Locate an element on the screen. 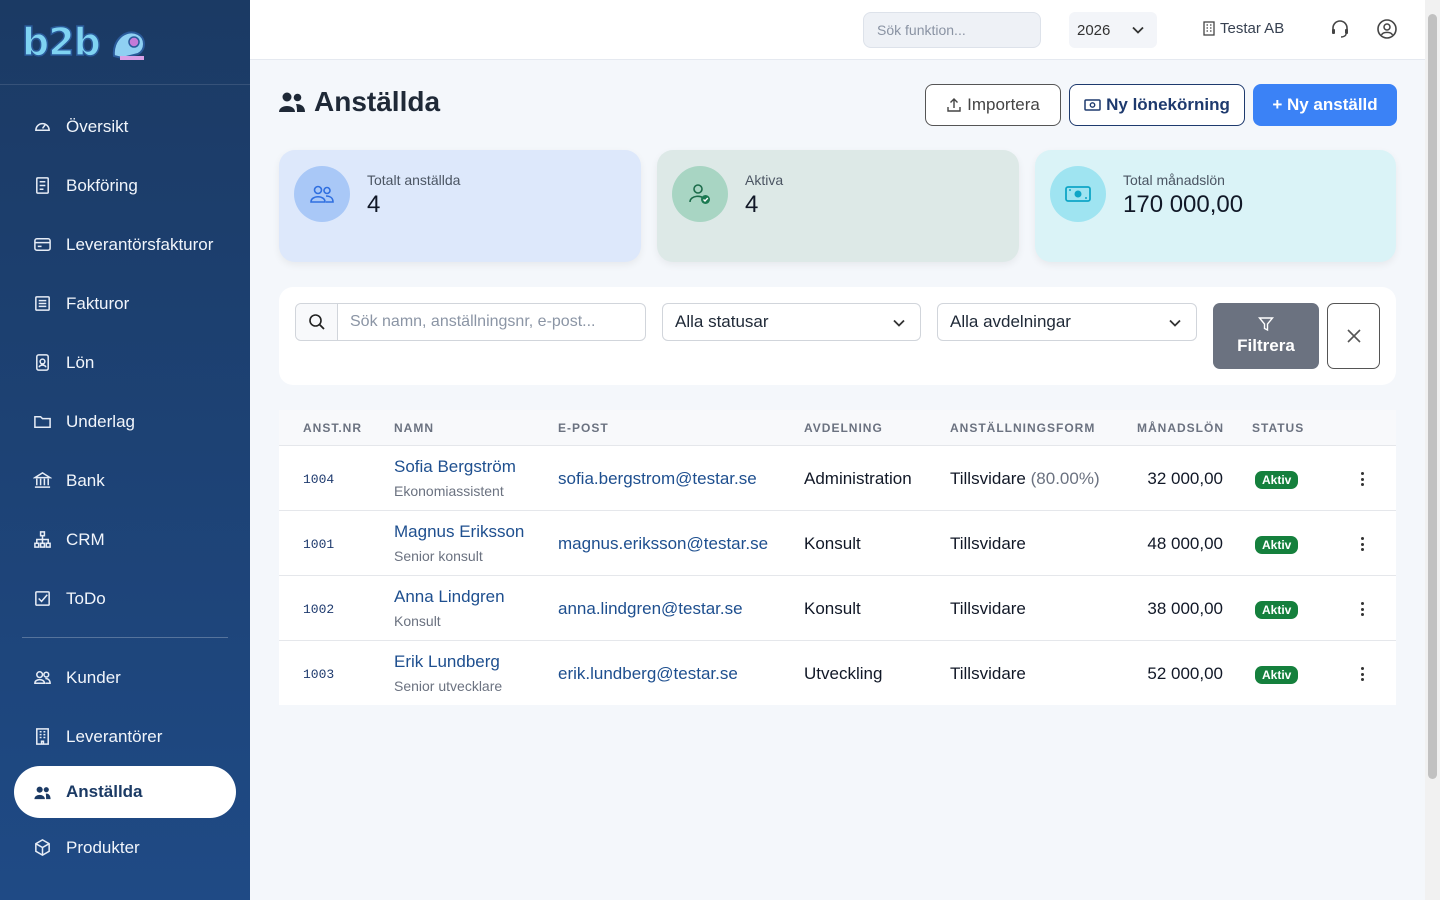 Image resolution: width=1440 pixels, height=900 pixels. sidebar-item-label: Leverantörer is located at coordinates (114, 736).